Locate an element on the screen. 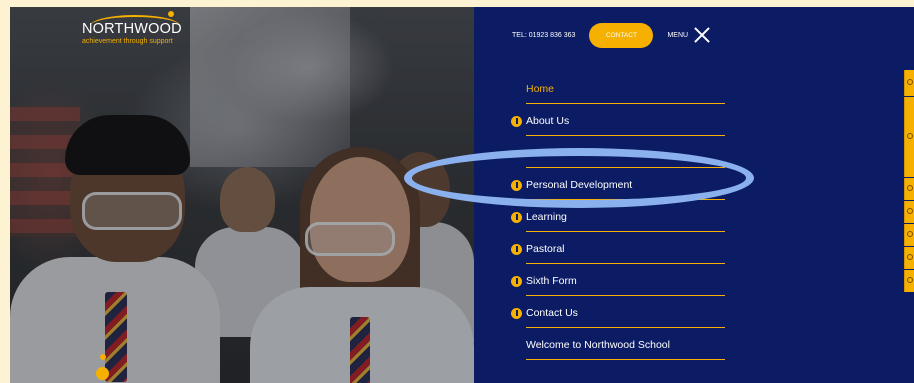  top-bar: TEL: 01923 836 363 CONTACT MENU is located at coordinates (611, 35).